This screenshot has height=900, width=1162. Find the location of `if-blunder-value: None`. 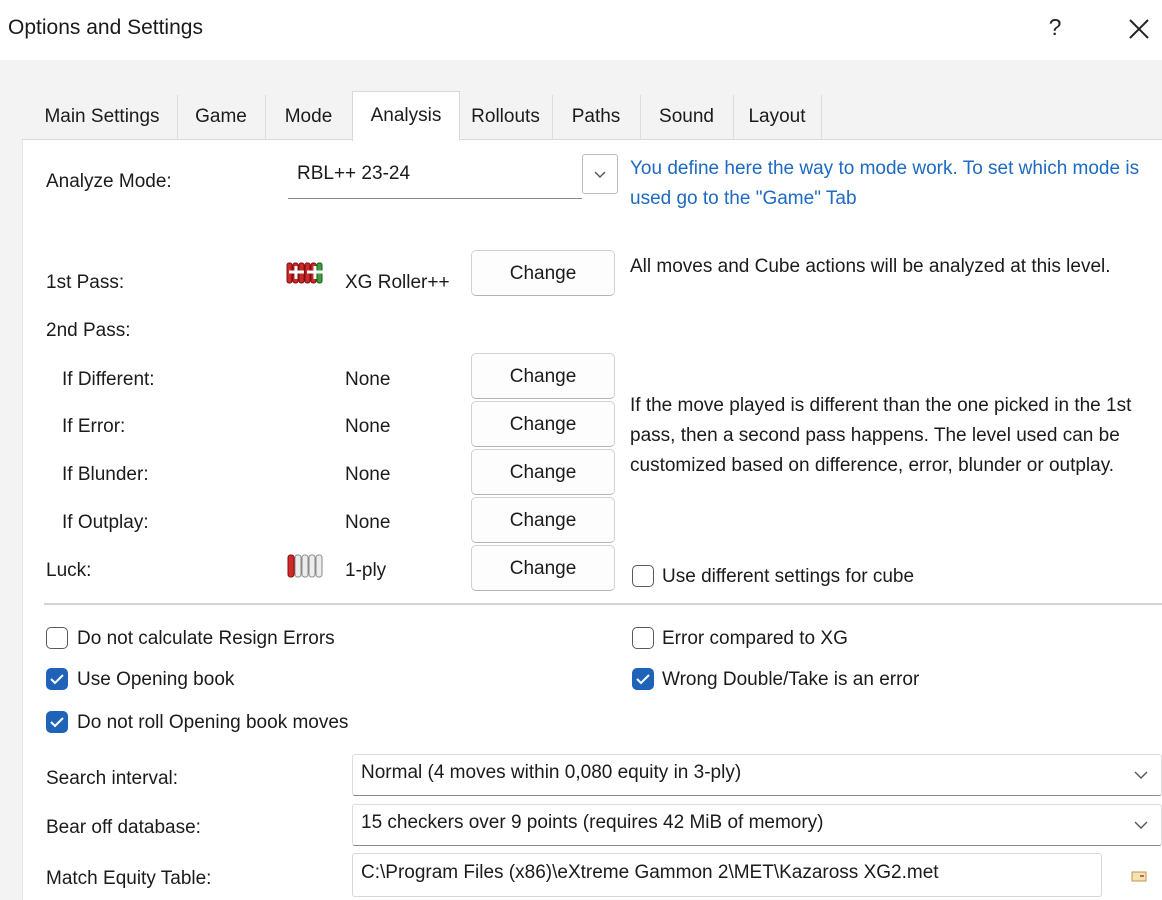

if-blunder-value: None is located at coordinates (368, 474).